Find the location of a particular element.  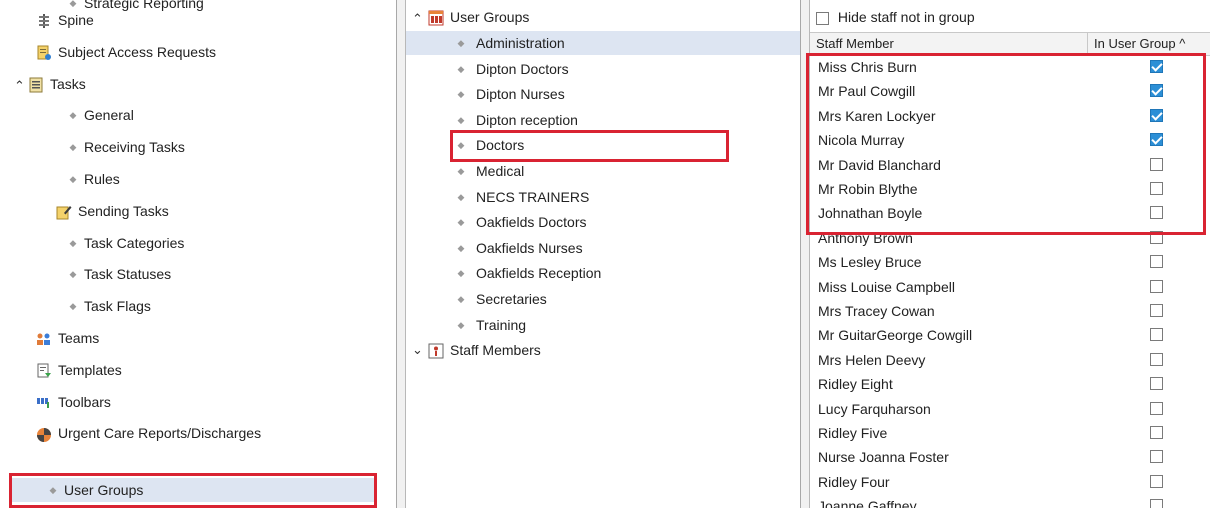

nav-item-toolbars: Toolbars is located at coordinates (198, 402).